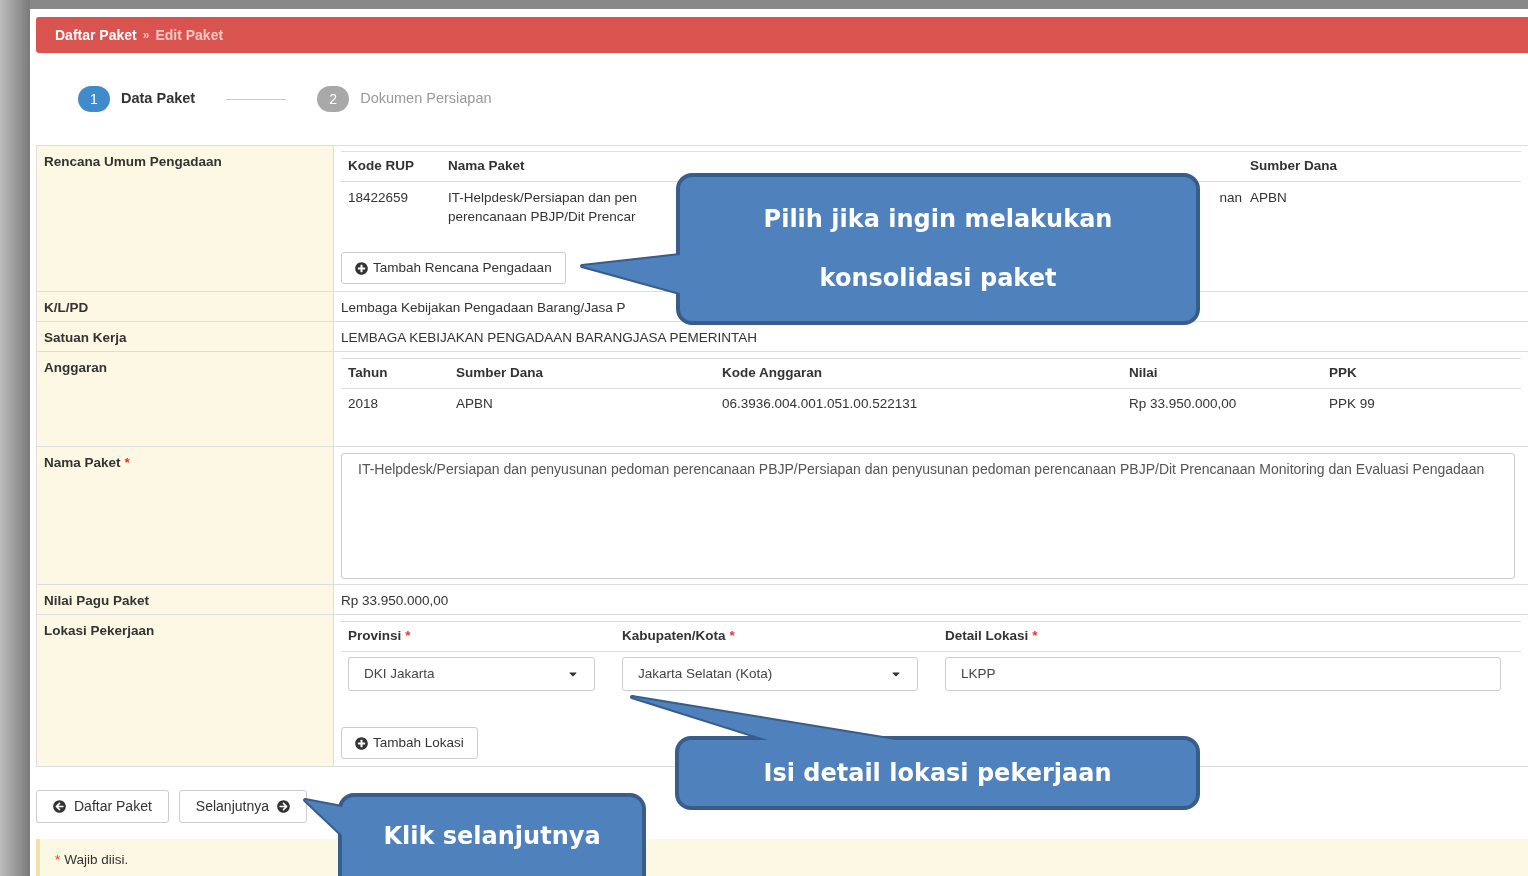 The width and height of the screenshot is (1528, 876). What do you see at coordinates (542, 217) in the screenshot?
I see `table-cell-text: perencanaan PBJP/Dit Prencar` at bounding box center [542, 217].